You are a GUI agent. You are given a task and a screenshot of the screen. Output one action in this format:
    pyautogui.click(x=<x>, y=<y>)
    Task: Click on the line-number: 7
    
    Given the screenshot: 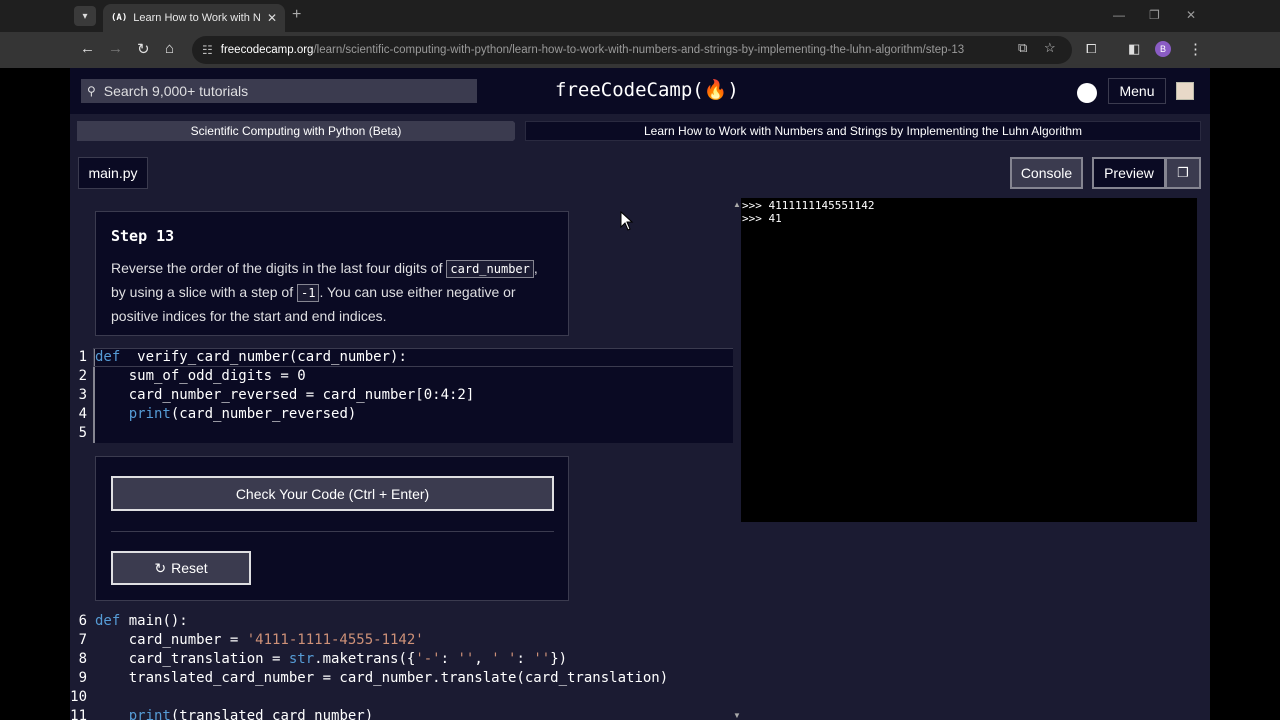 What is the action you would take?
    pyautogui.click(x=82, y=640)
    